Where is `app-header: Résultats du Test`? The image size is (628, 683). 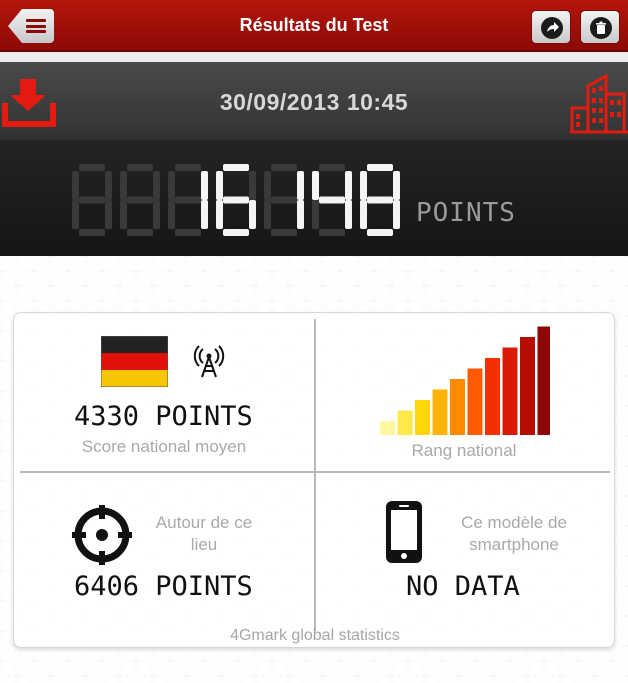
app-header: Résultats du Test is located at coordinates (314, 26).